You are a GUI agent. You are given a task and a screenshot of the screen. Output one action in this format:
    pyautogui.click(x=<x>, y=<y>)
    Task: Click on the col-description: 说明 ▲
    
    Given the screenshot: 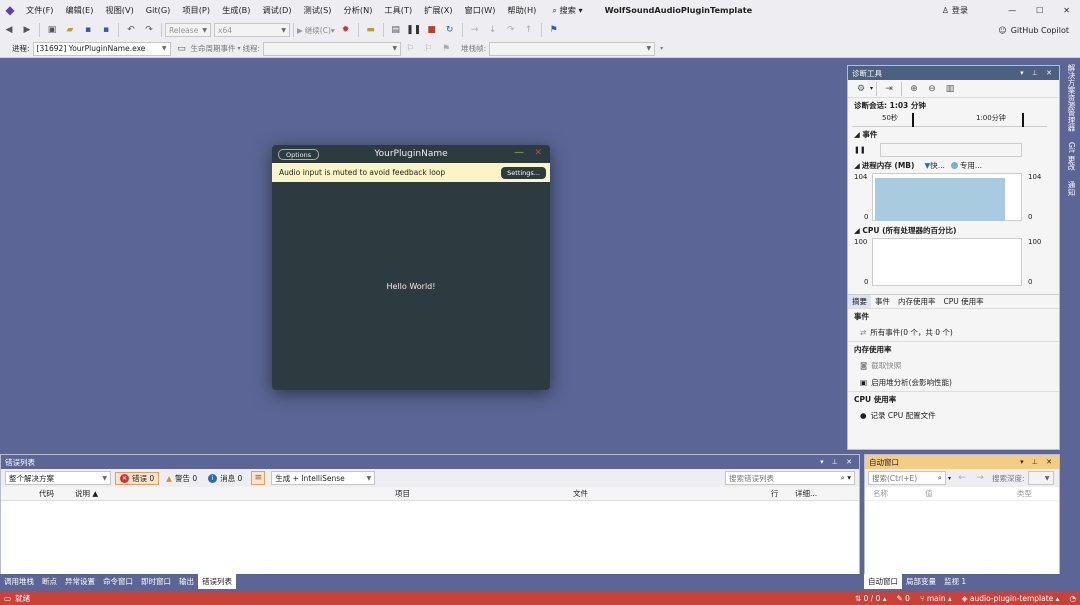 What is the action you would take?
    pyautogui.click(x=235, y=493)
    